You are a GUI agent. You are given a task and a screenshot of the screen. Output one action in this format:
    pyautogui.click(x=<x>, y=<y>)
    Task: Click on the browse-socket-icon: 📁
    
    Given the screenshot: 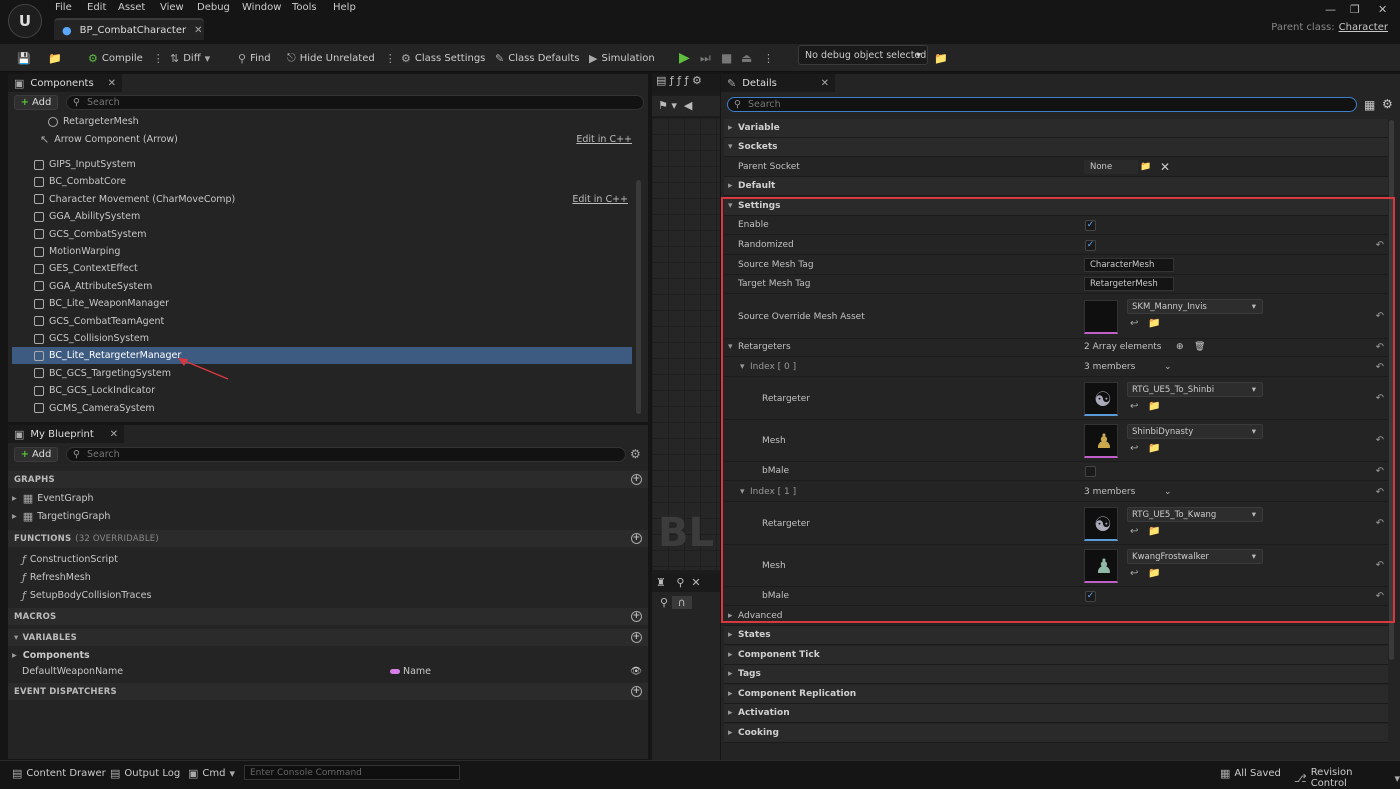 What is the action you would take?
    pyautogui.click(x=1145, y=167)
    